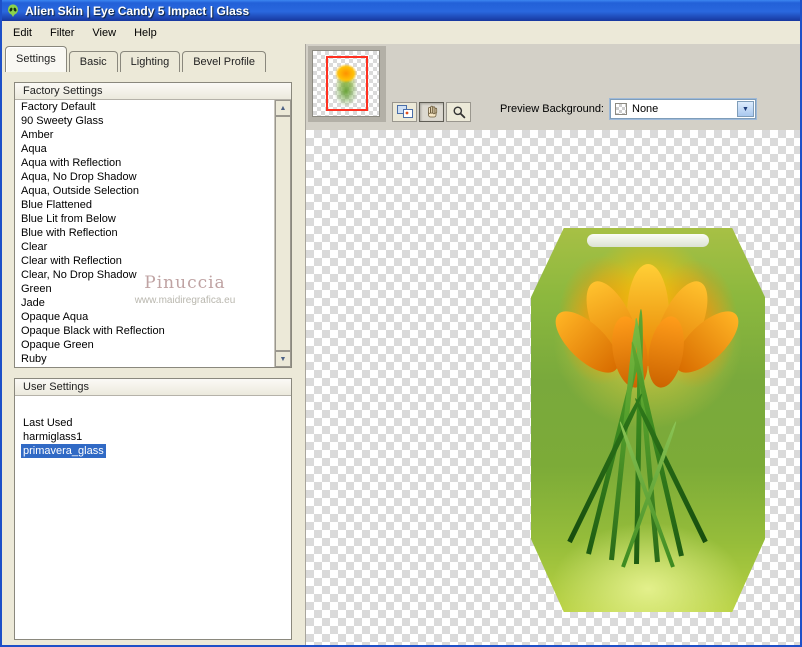 The width and height of the screenshot is (802, 647). Describe the element at coordinates (224, 61) in the screenshot. I see `tab-bevel-profile: Bevel Profile` at that location.